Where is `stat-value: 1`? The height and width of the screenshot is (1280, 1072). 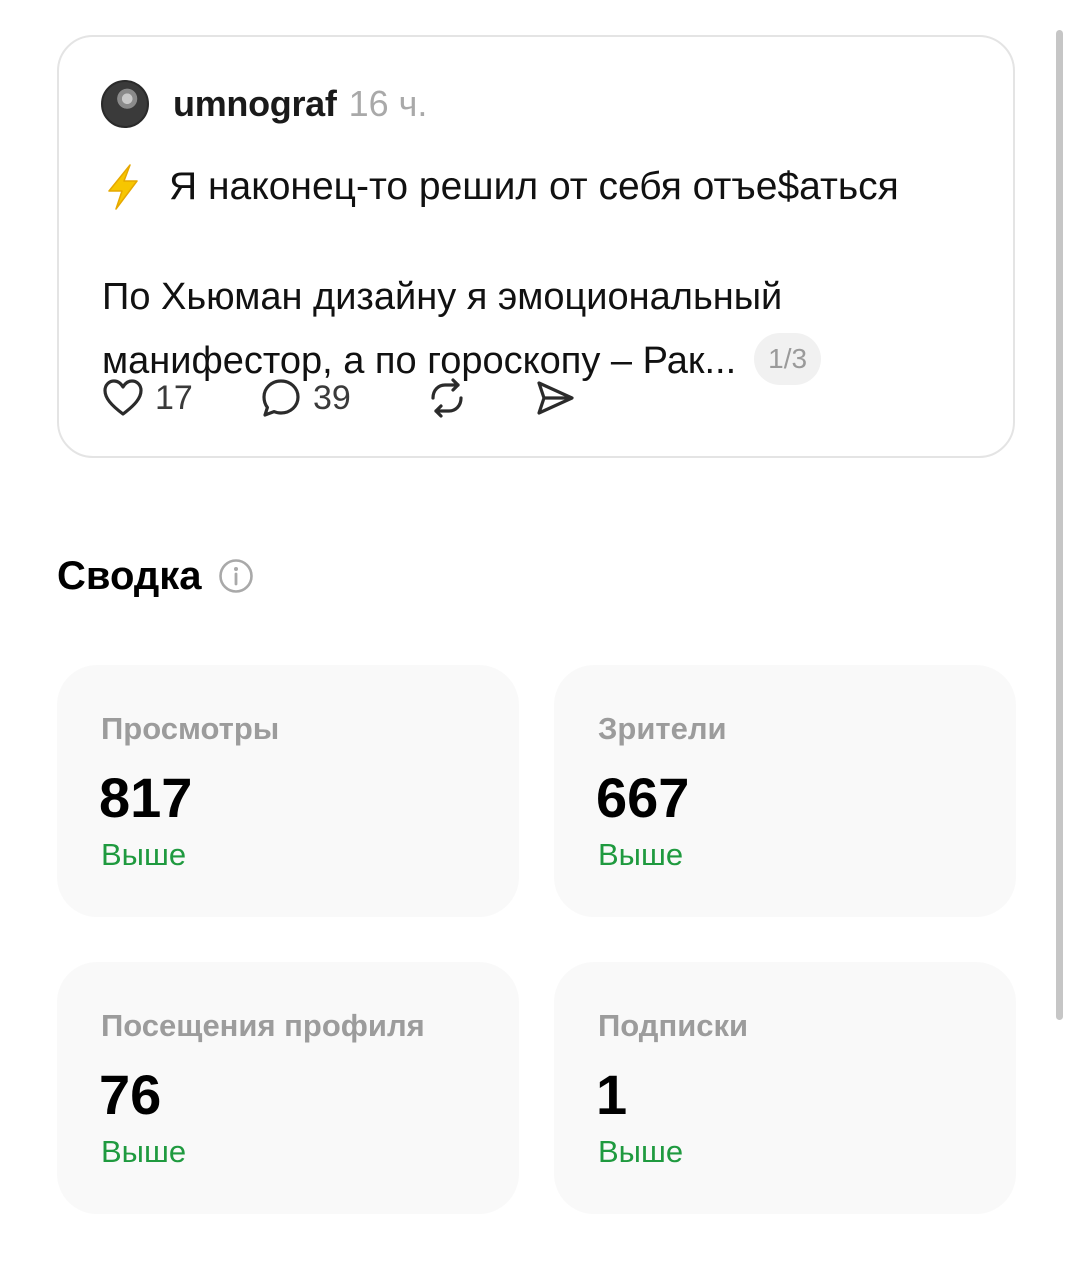 stat-value: 1 is located at coordinates (612, 1094).